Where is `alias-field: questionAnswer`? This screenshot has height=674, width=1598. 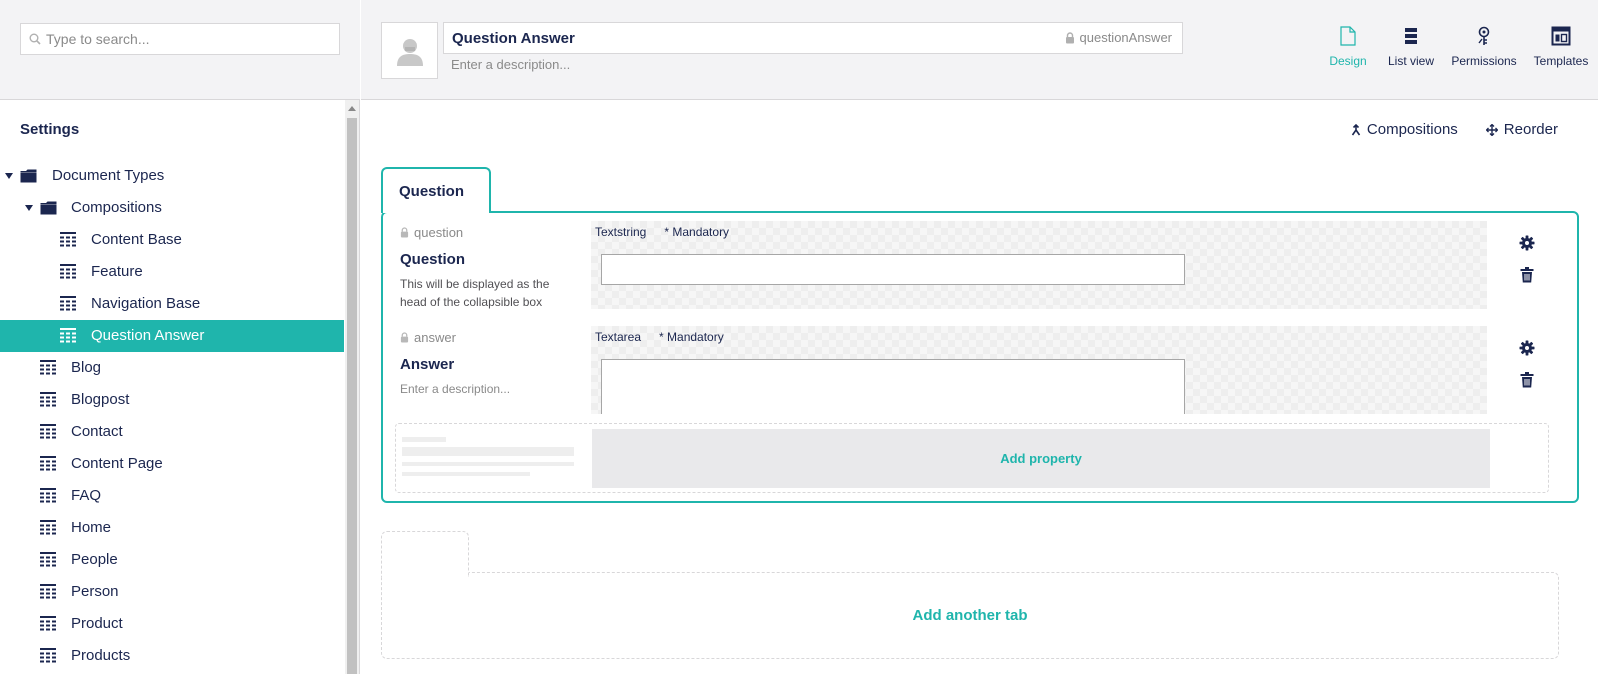
alias-field: questionAnswer is located at coordinates (1118, 37).